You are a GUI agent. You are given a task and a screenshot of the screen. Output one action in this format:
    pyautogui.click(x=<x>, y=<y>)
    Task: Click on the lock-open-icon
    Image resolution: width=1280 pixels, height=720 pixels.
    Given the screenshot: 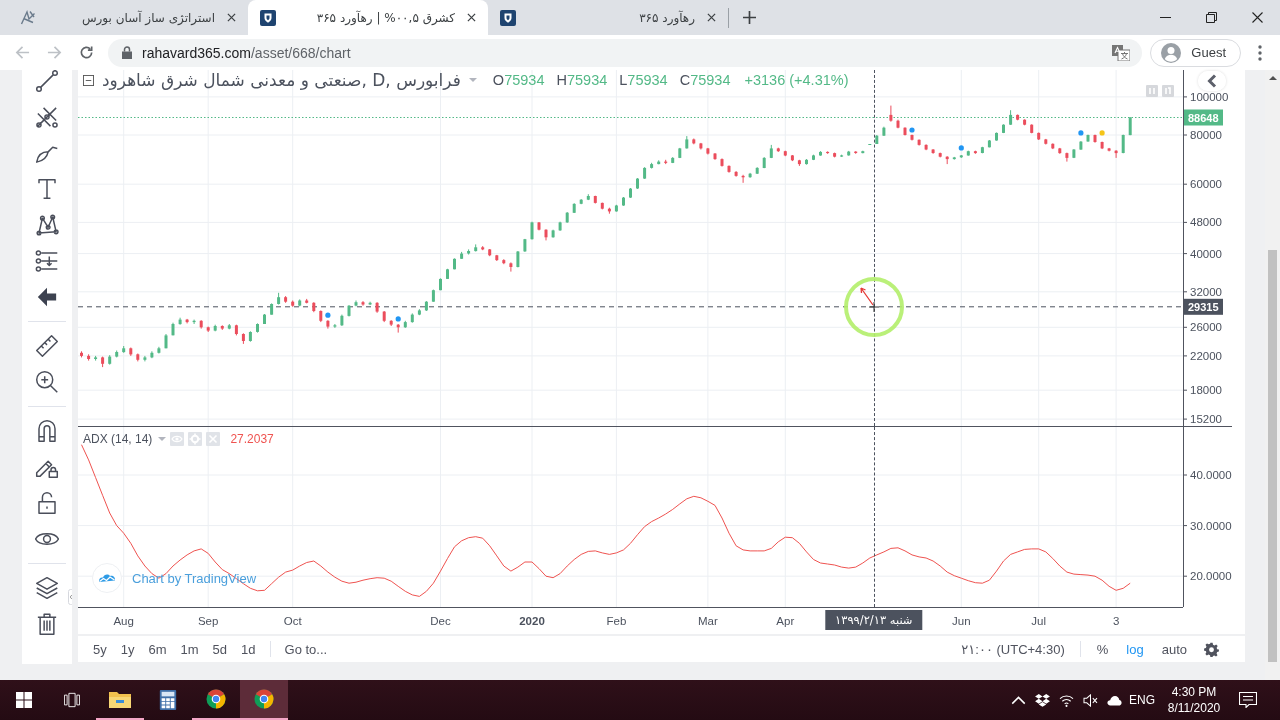 What is the action you would take?
    pyautogui.click(x=47, y=503)
    